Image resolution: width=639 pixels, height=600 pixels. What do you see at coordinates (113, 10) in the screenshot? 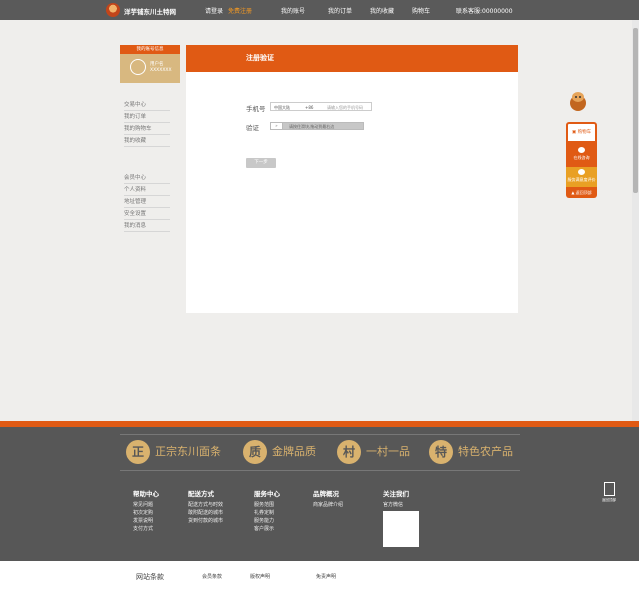
I see `logo-icon` at bounding box center [113, 10].